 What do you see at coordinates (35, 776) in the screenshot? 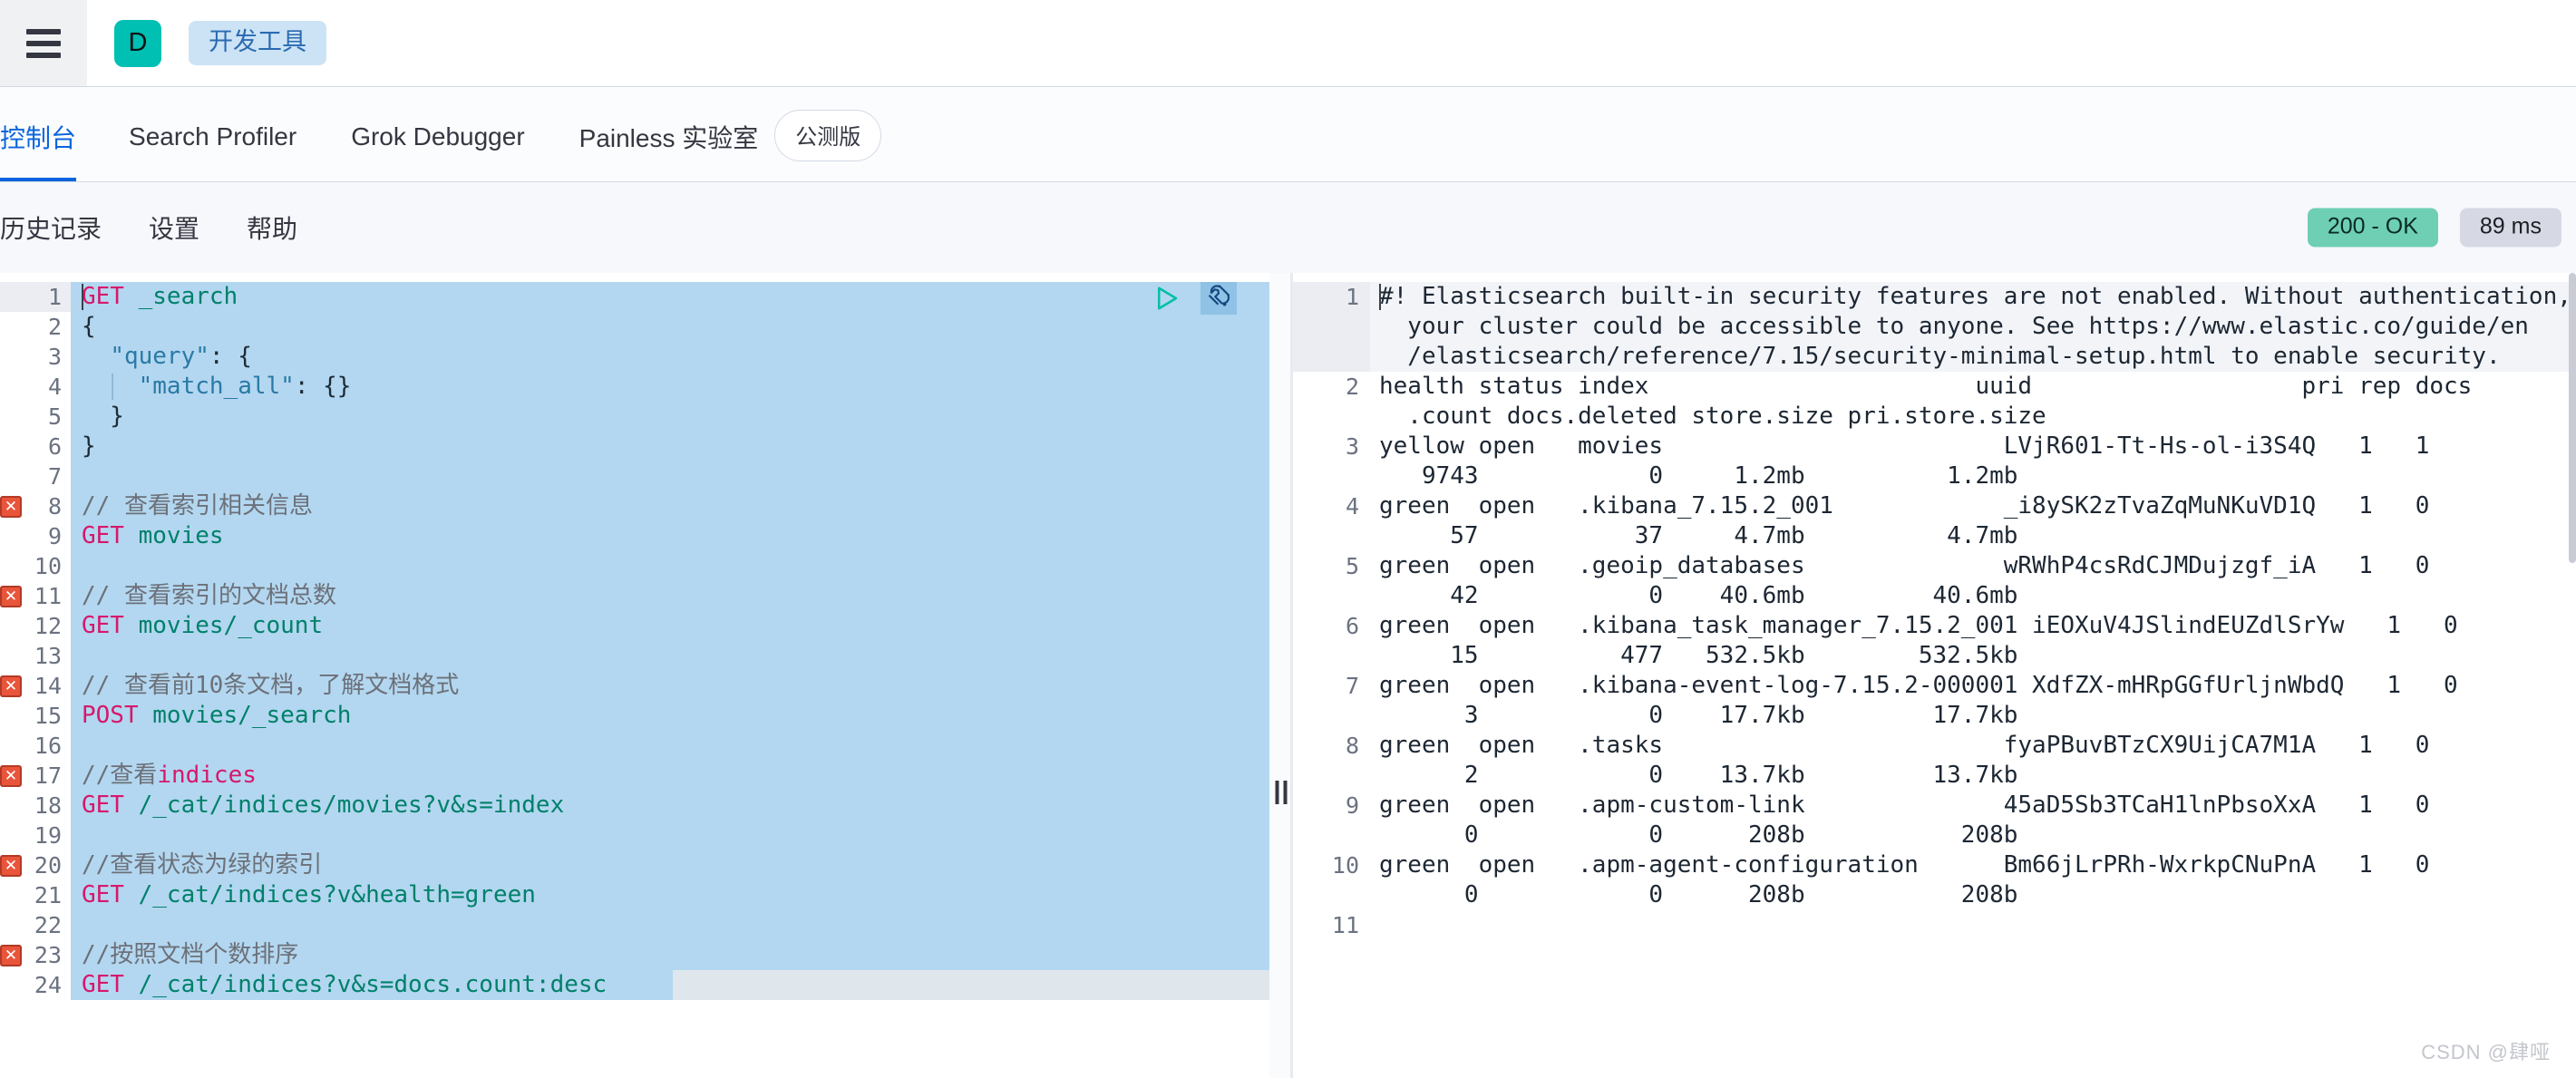
I see `editor-line-number: 17 ✕` at bounding box center [35, 776].